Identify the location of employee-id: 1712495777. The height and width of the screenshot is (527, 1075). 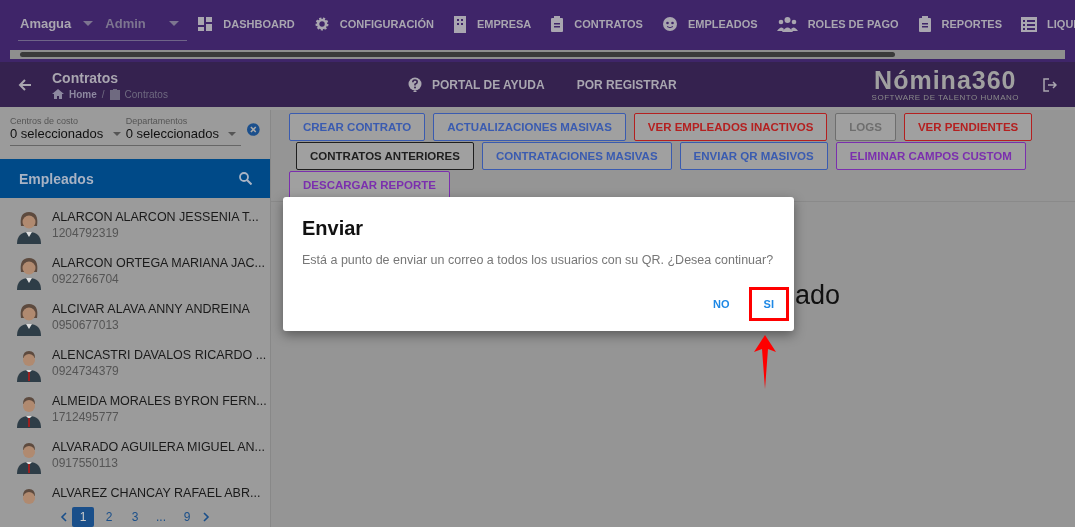
(86, 417).